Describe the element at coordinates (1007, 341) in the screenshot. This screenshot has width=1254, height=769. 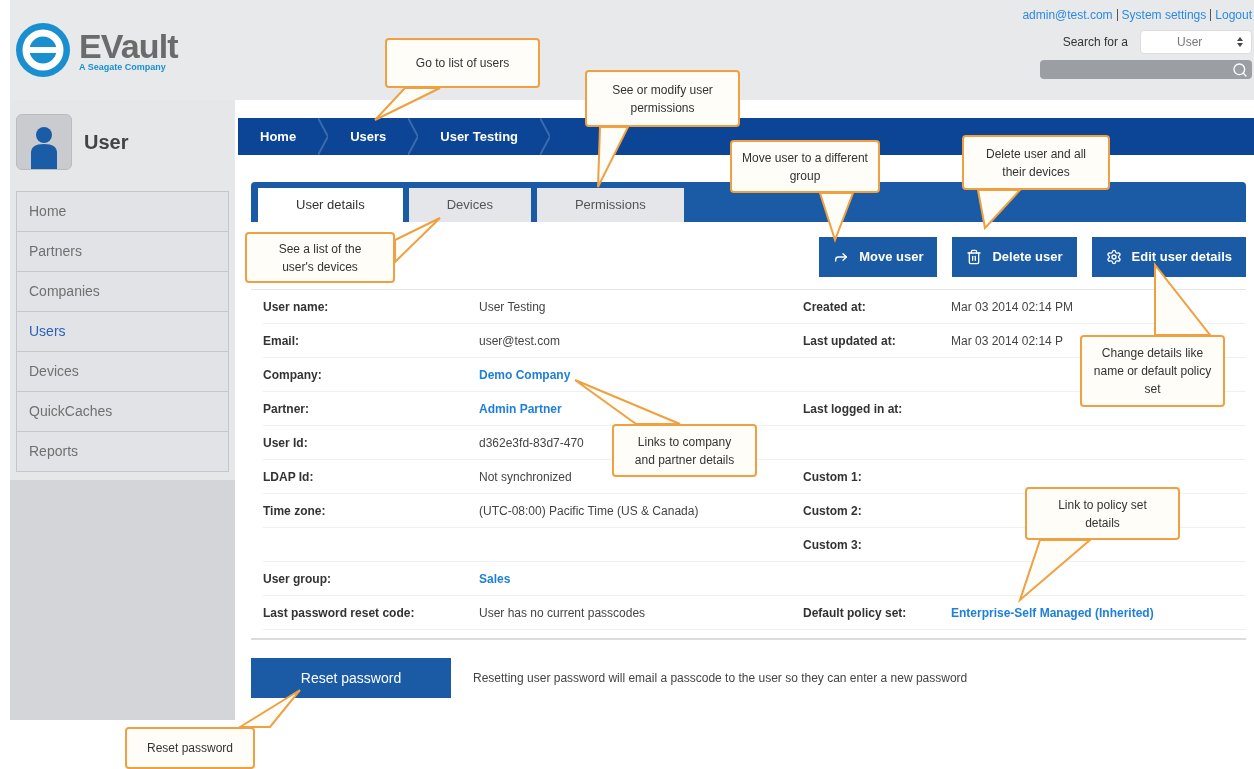
I see `field-value: Mar 03 2014 02:14 P` at that location.